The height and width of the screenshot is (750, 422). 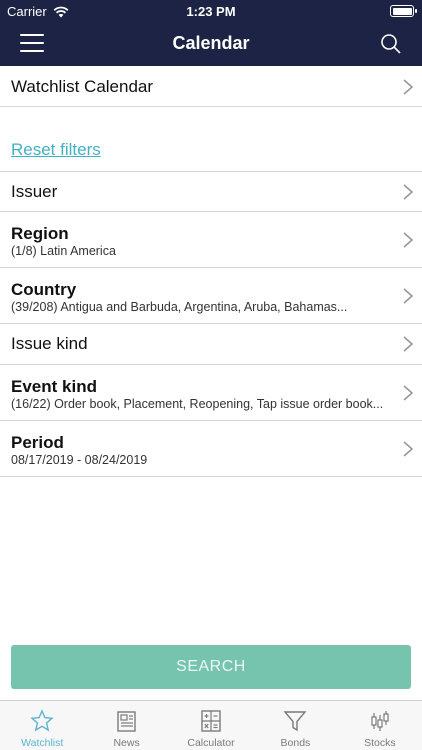 I want to click on reset-filters-link: Reset filters, so click(x=56, y=150).